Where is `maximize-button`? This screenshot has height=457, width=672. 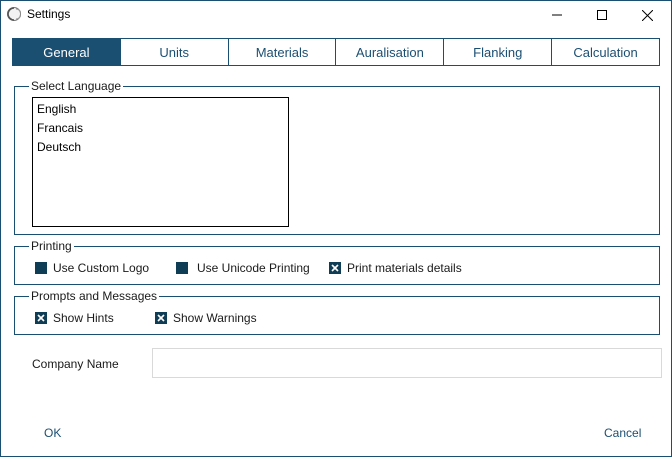
maximize-button is located at coordinates (602, 15).